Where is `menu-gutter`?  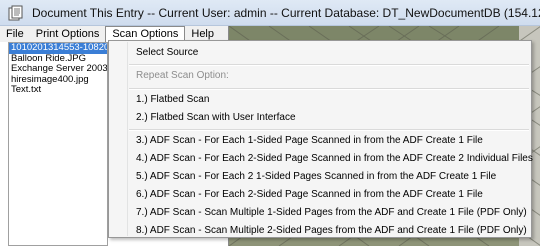
menu-gutter is located at coordinates (127, 139).